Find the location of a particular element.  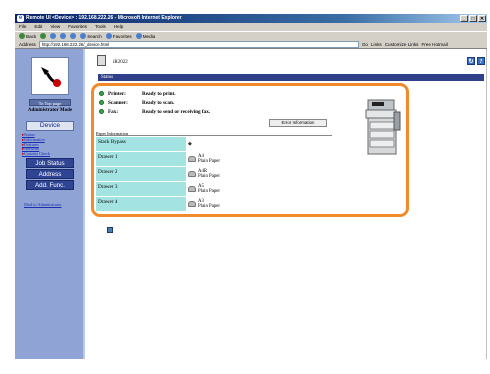

error-information-button: Error Information is located at coordinates (298, 123).